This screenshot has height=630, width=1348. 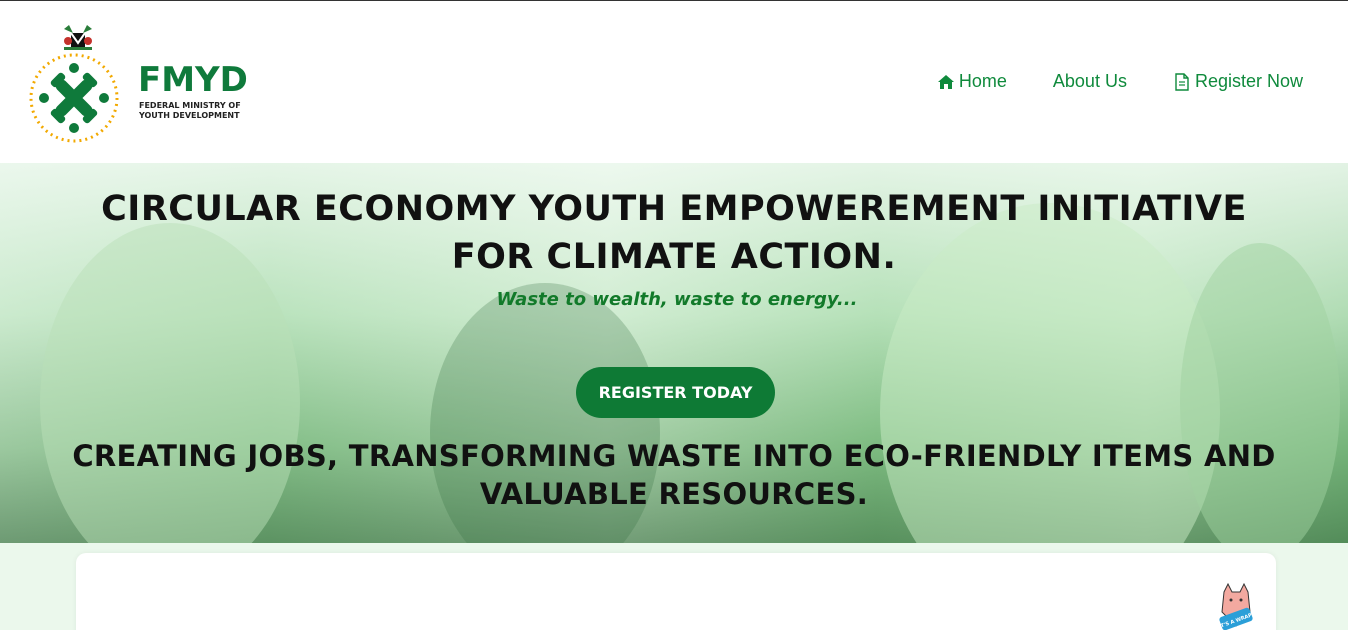 What do you see at coordinates (190, 105) in the screenshot?
I see `logo-subtitle-line1: FEDERAL MINISTRY OF` at bounding box center [190, 105].